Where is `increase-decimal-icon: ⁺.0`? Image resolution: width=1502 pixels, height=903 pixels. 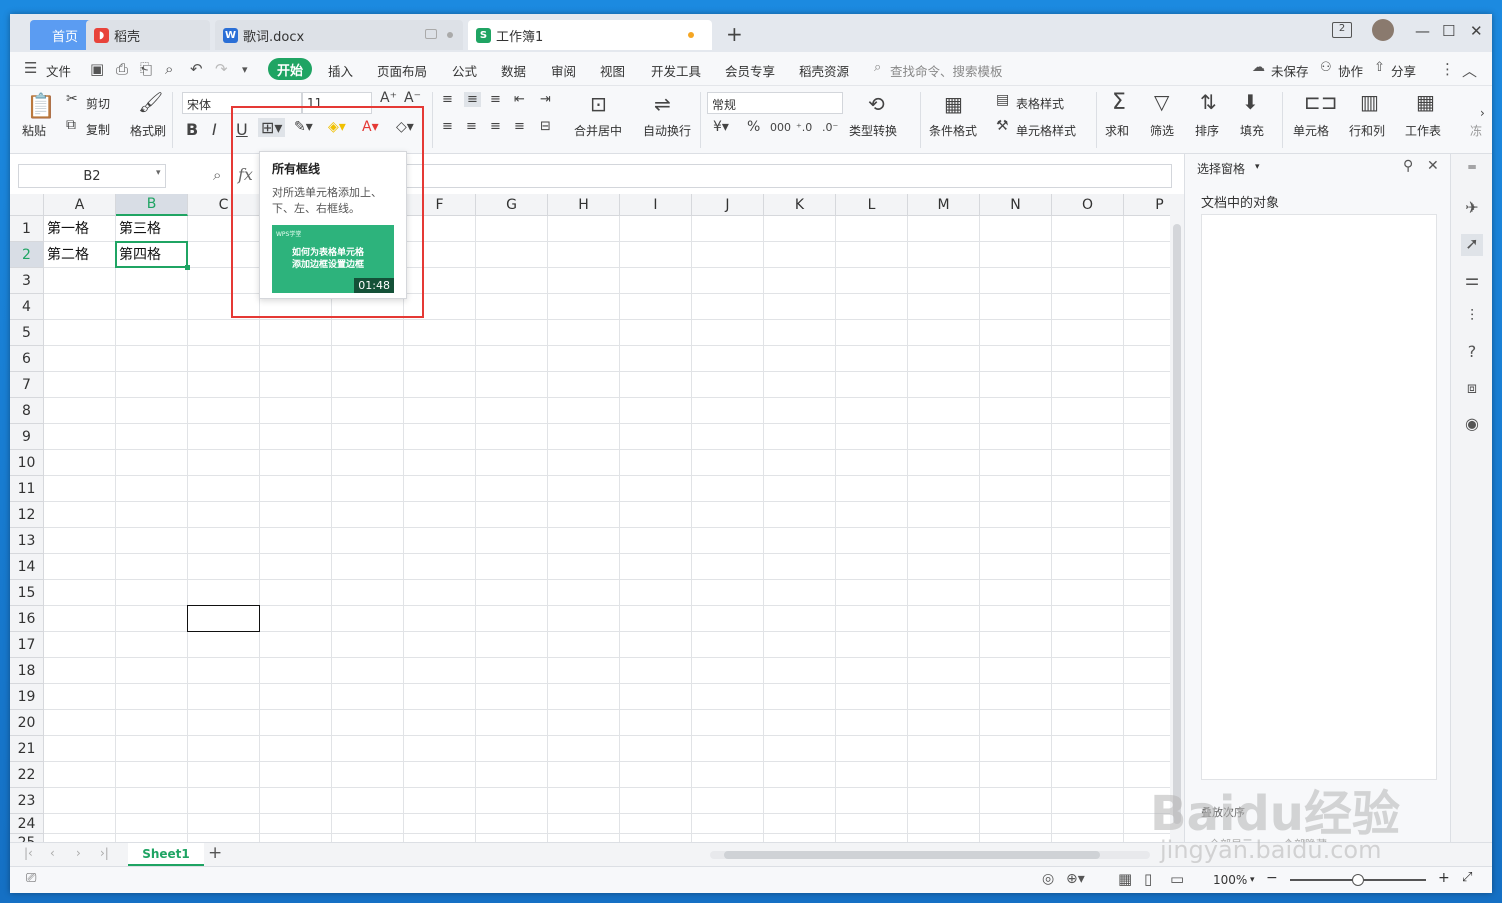 increase-decimal-icon: ⁺.0 is located at coordinates (804, 127).